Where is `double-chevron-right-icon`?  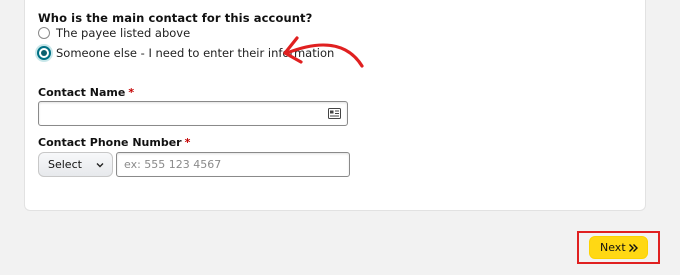
double-chevron-right-icon is located at coordinates (633, 248).